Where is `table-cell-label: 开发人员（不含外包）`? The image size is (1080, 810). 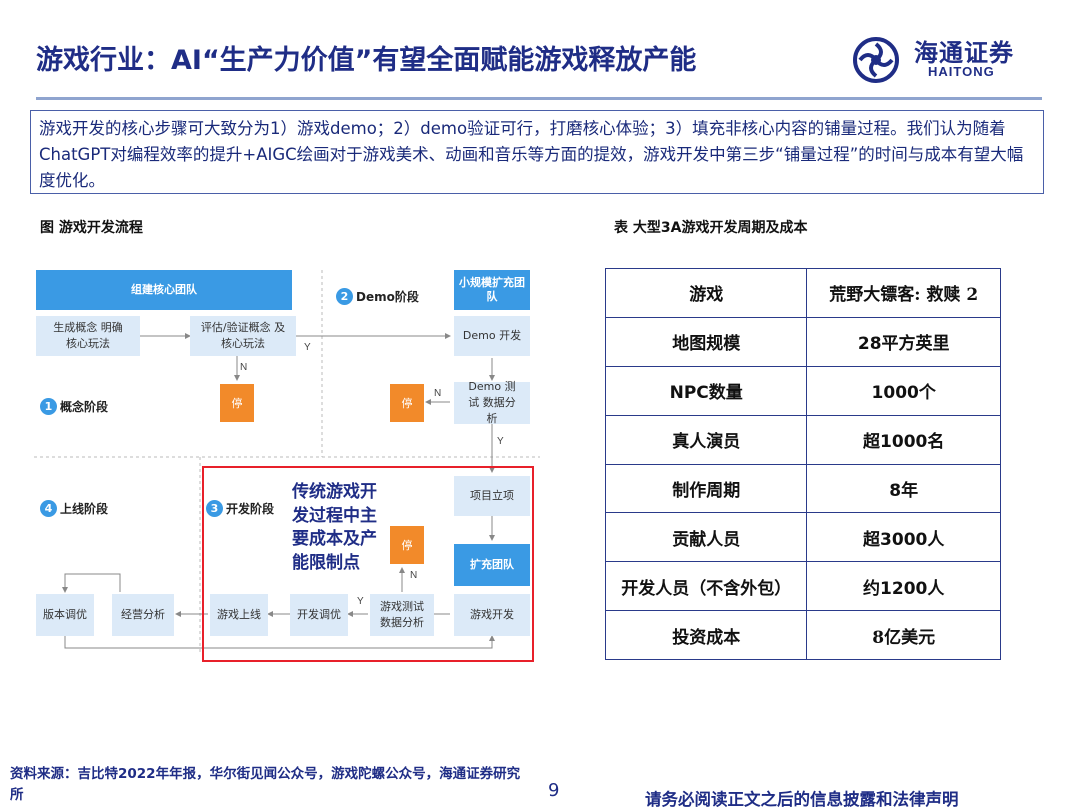 table-cell-label: 开发人员（不含外包） is located at coordinates (706, 586).